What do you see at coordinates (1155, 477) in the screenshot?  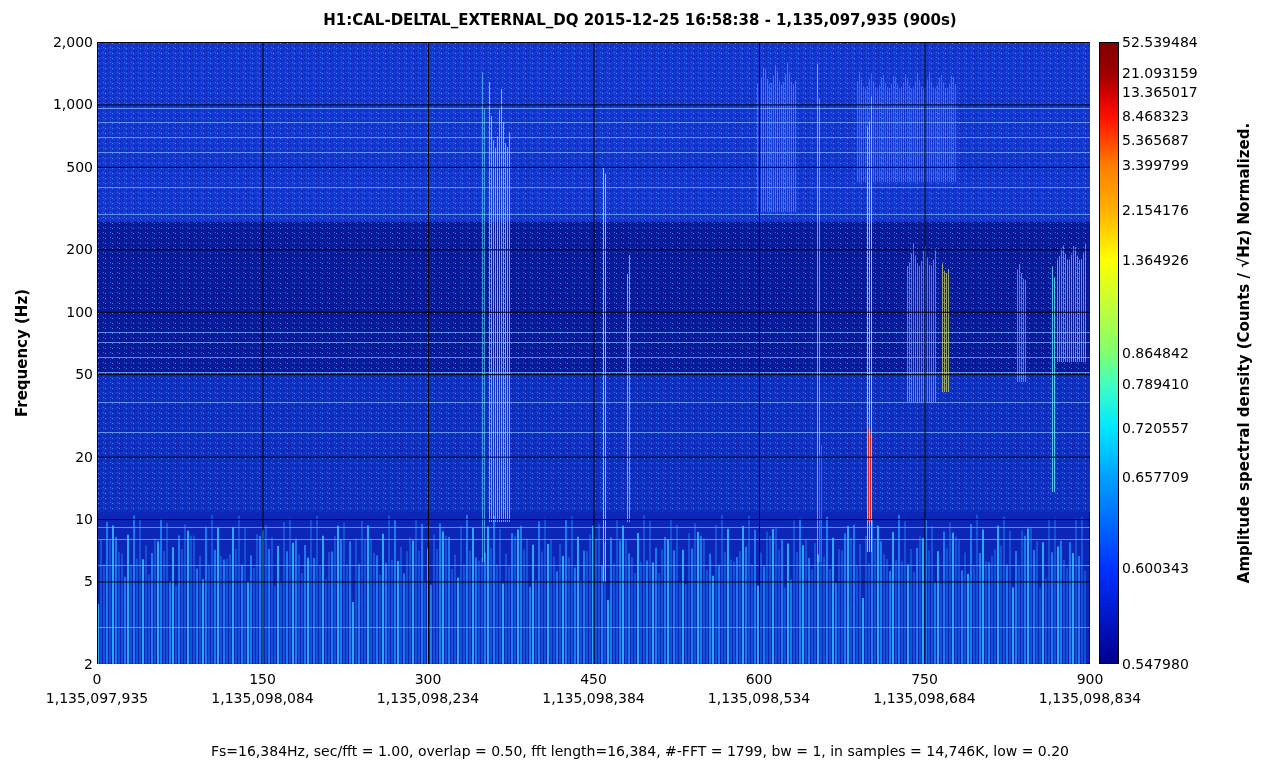 I see `colorbar-tick-label: 0.657709` at bounding box center [1155, 477].